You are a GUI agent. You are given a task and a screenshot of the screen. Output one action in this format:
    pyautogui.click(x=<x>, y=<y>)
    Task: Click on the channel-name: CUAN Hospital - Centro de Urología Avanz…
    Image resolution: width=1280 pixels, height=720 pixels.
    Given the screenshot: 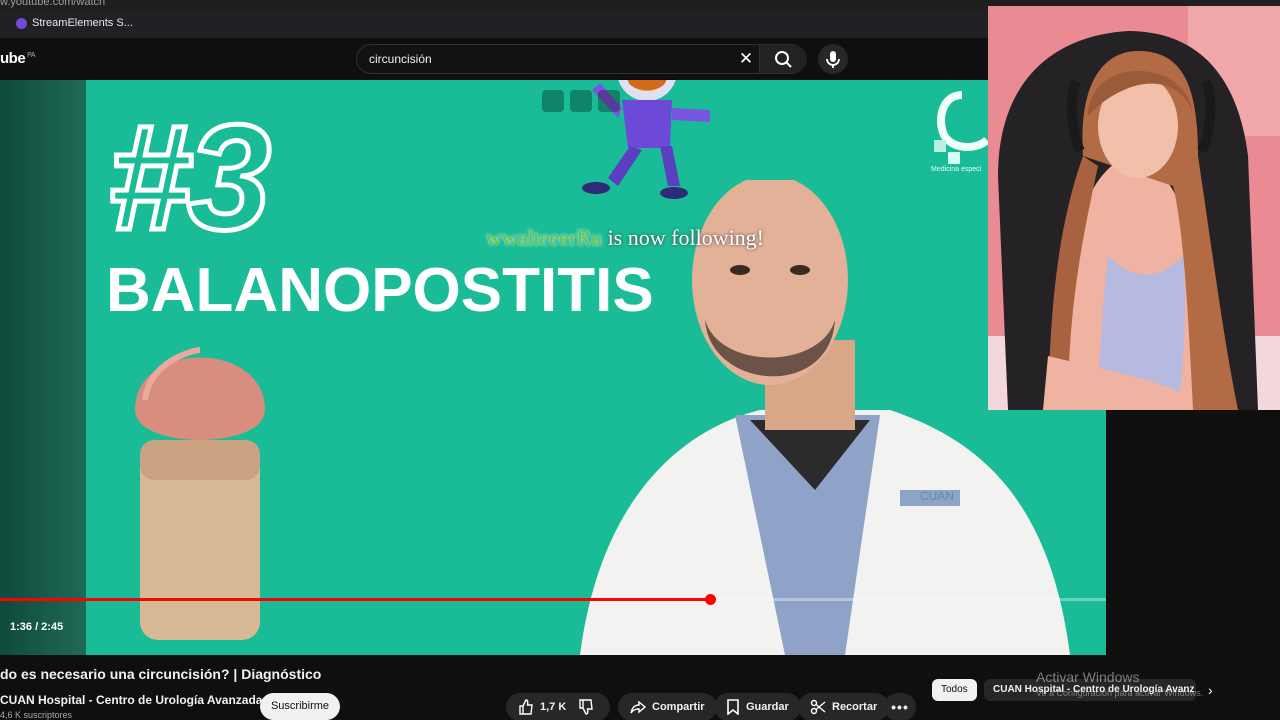 What is the action you would take?
    pyautogui.click(x=131, y=700)
    